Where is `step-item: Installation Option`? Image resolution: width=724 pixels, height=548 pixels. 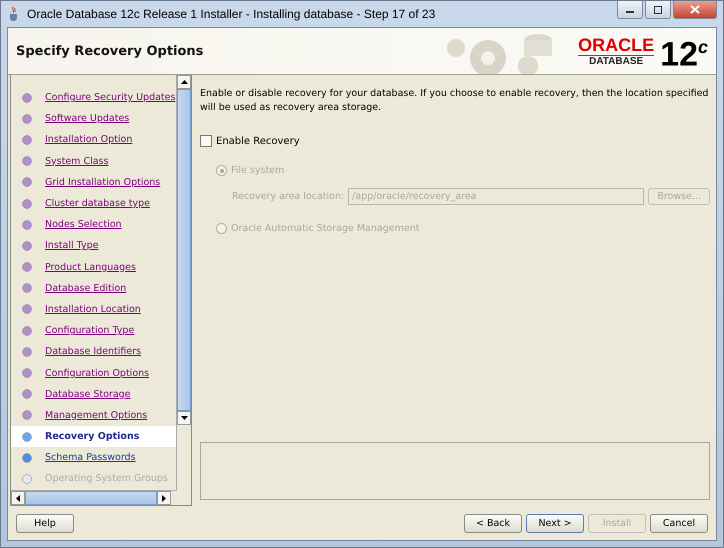
step-item: Installation Option is located at coordinates (93, 140).